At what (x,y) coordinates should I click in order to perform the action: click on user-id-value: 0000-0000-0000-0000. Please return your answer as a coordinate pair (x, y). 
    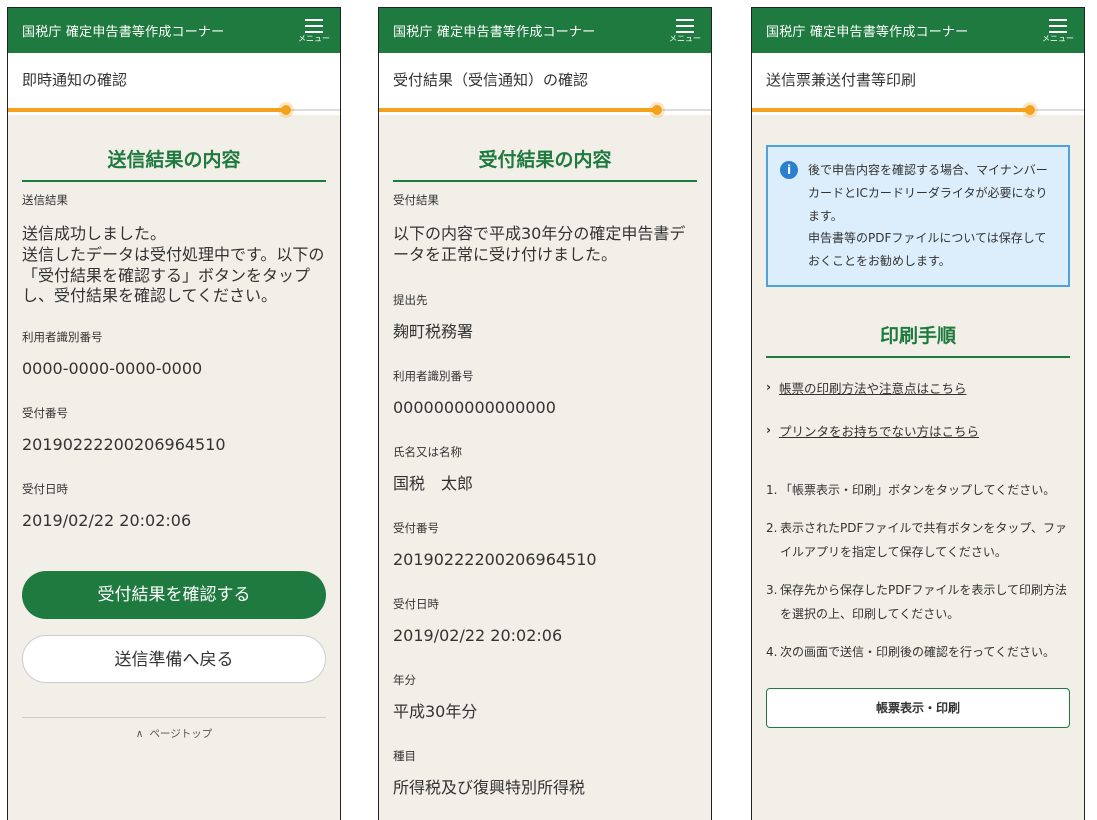
    Looking at the image, I should click on (112, 369).